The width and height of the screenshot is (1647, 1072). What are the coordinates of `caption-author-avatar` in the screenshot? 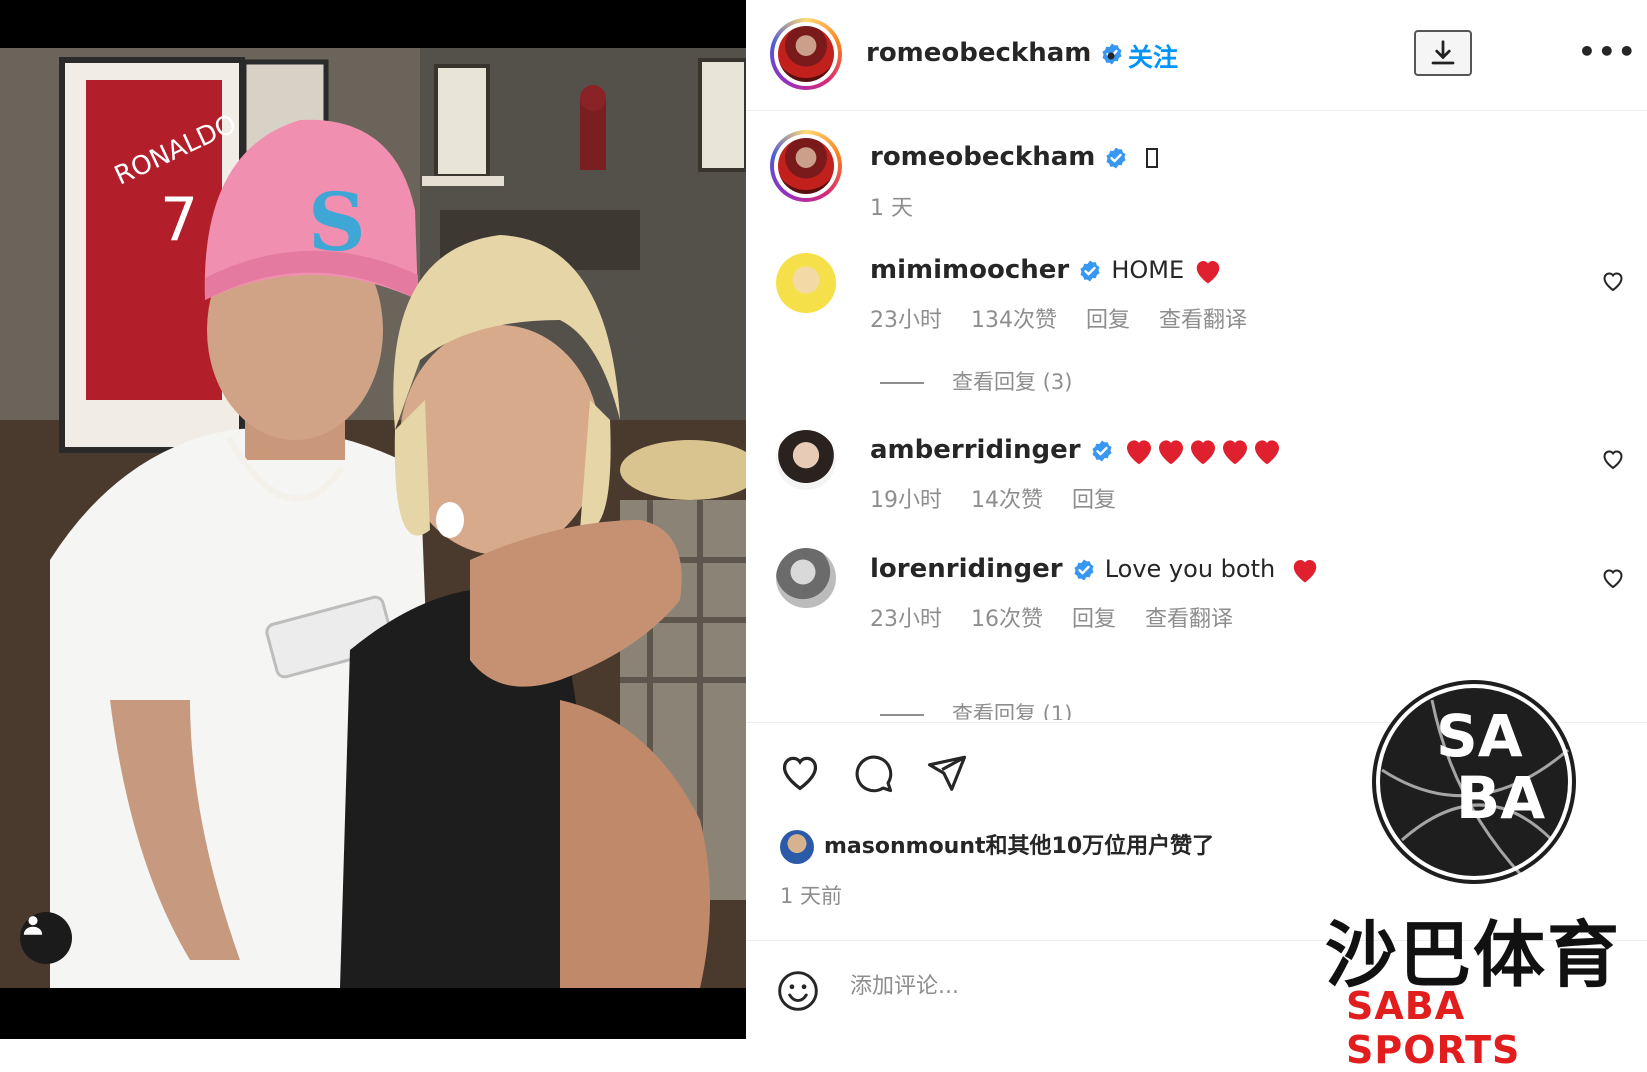 It's located at (806, 166).